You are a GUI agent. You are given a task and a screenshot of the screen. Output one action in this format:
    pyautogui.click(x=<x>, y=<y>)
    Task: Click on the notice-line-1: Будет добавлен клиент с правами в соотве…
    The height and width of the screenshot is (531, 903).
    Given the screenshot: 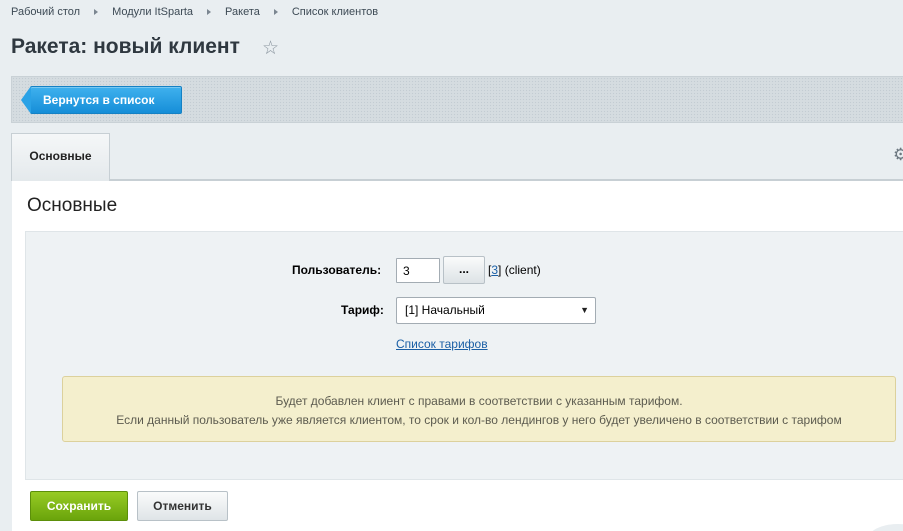 What is the action you would take?
    pyautogui.click(x=479, y=401)
    